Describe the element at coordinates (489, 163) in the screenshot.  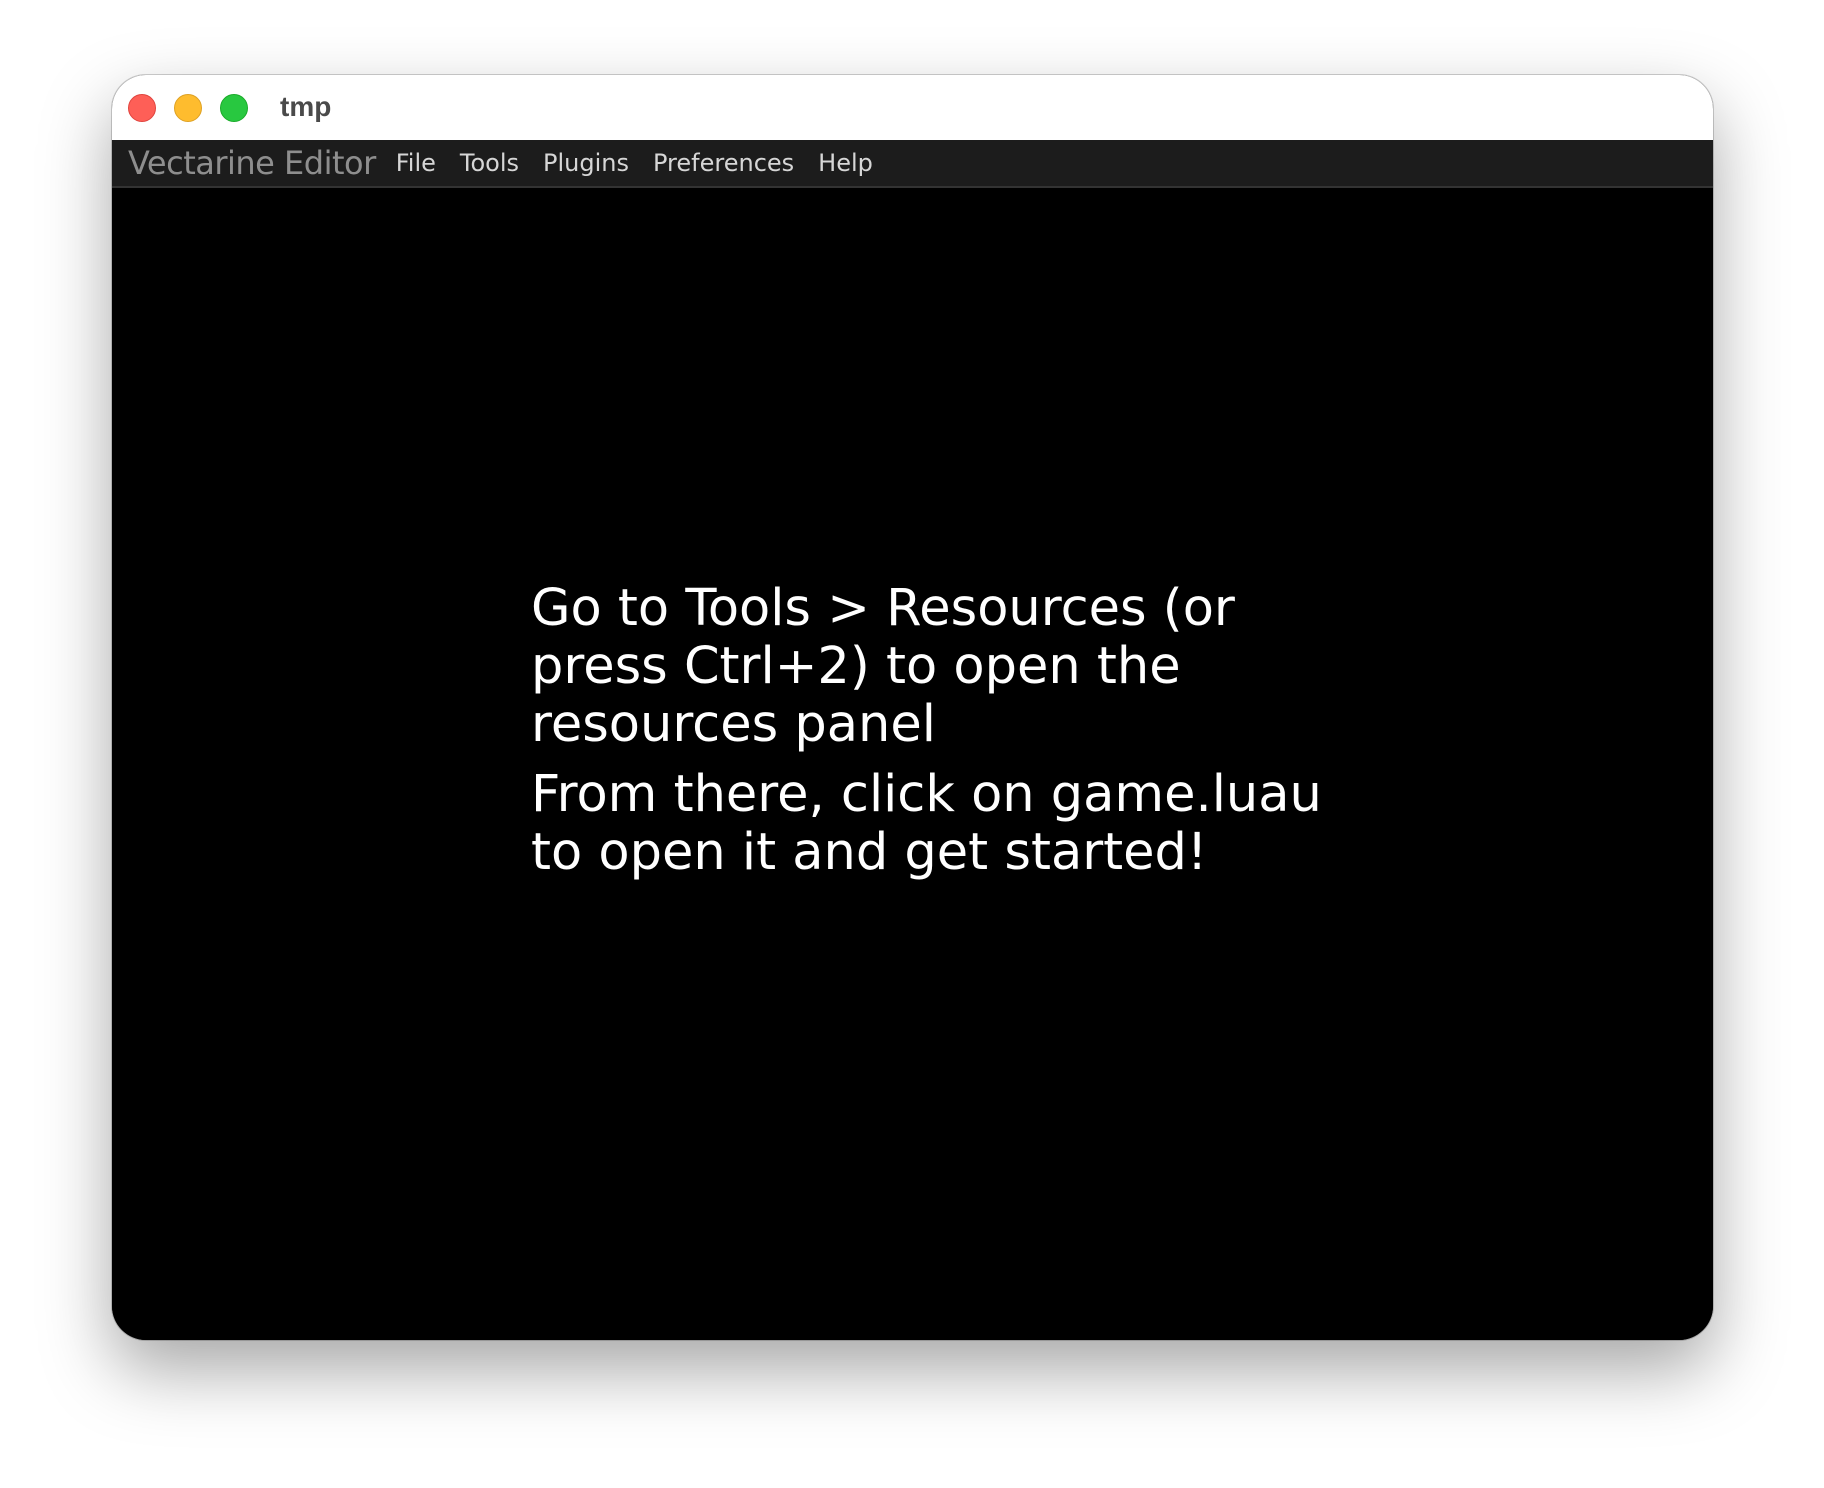
I see `menu-tools: Tools` at that location.